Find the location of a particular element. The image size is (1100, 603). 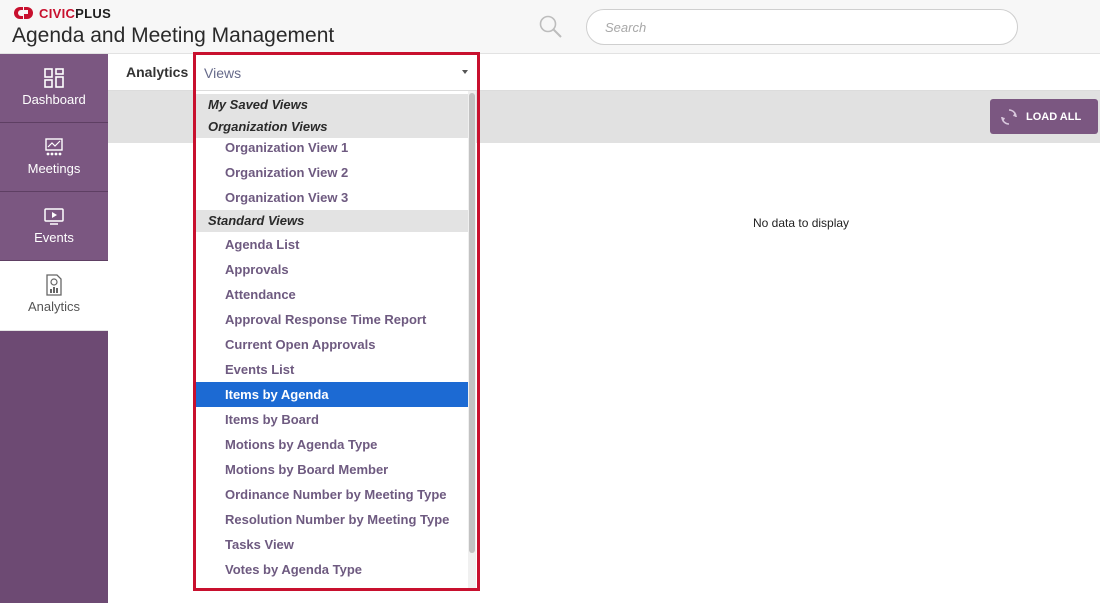

events-icon is located at coordinates (54, 216).